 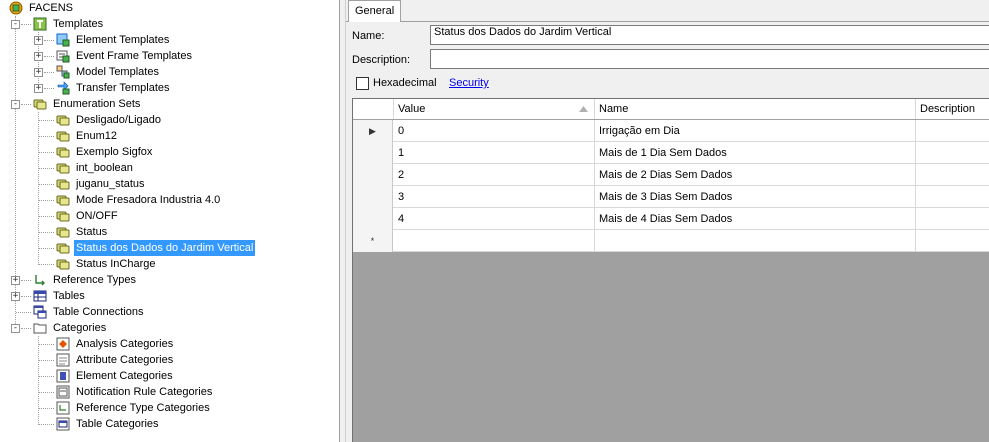 What do you see at coordinates (169, 184) in the screenshot?
I see `tree-item-enumeration-set: juganu_status` at bounding box center [169, 184].